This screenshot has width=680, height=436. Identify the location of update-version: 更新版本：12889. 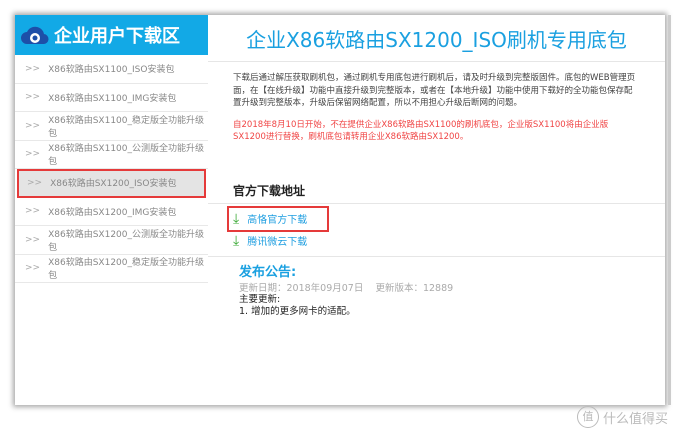
(414, 288).